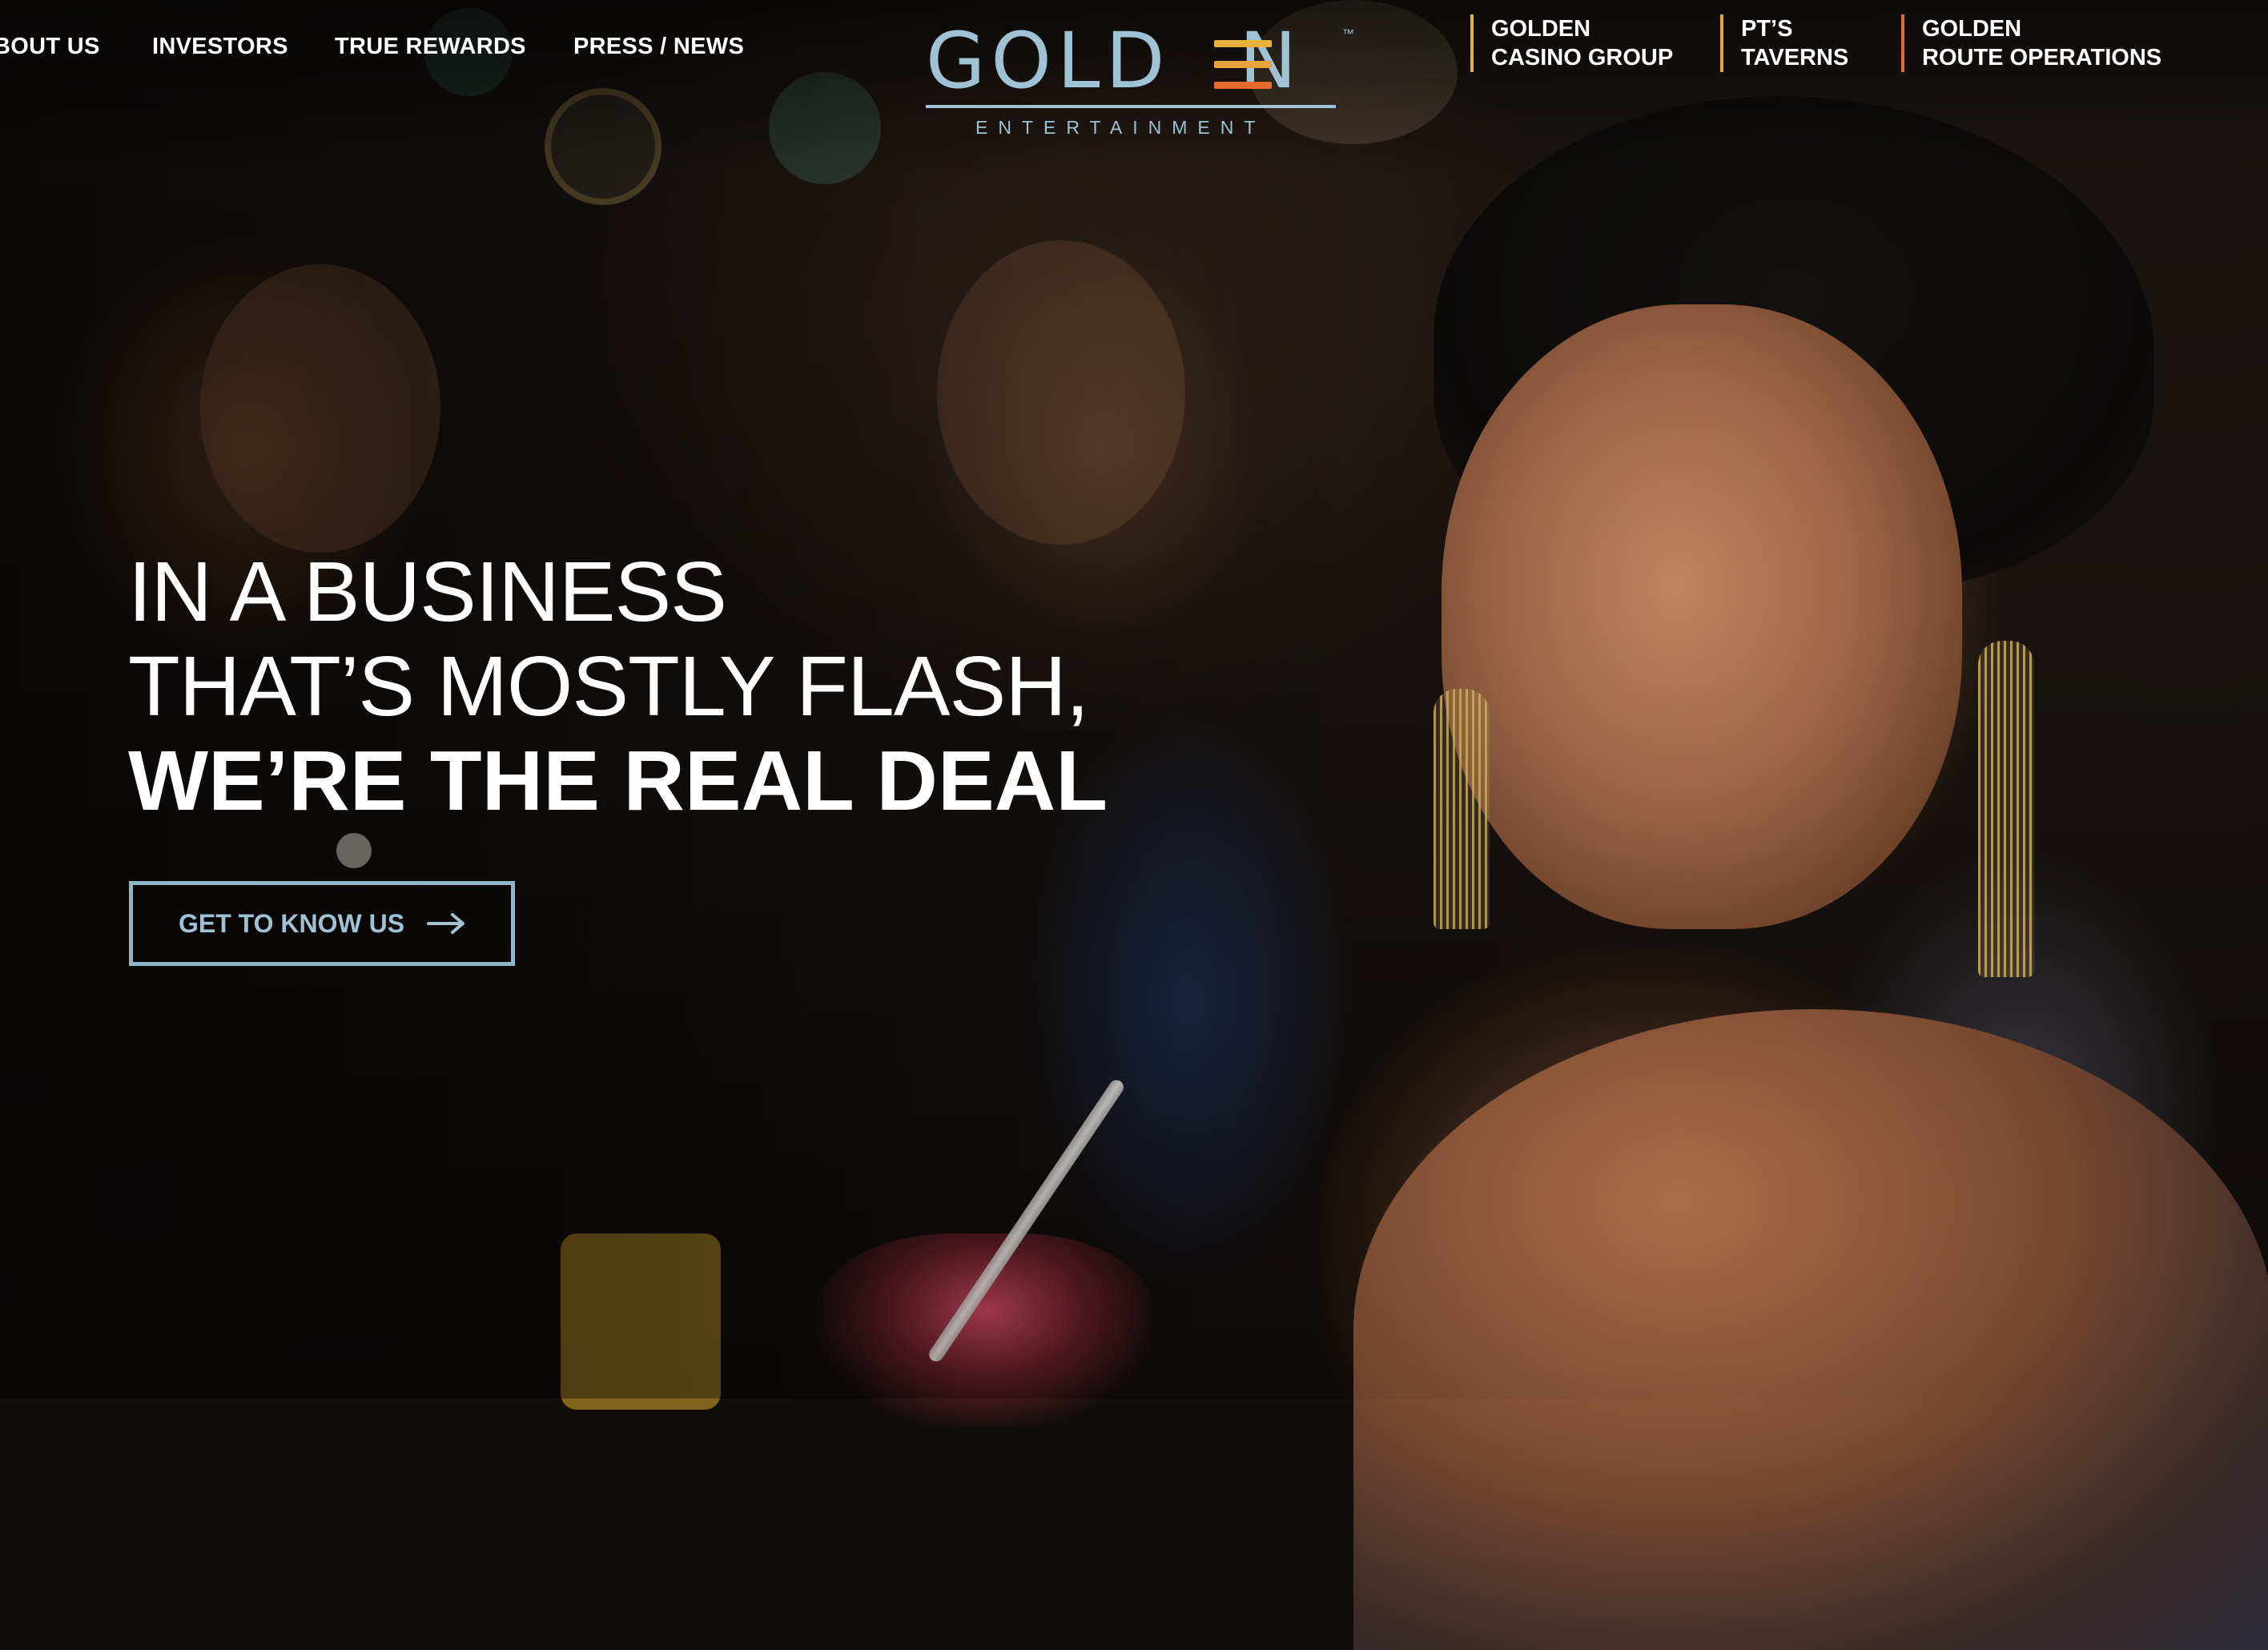  I want to click on brand-golden-casino-group: GOLDEN CASINO GROUP, so click(1571, 43).